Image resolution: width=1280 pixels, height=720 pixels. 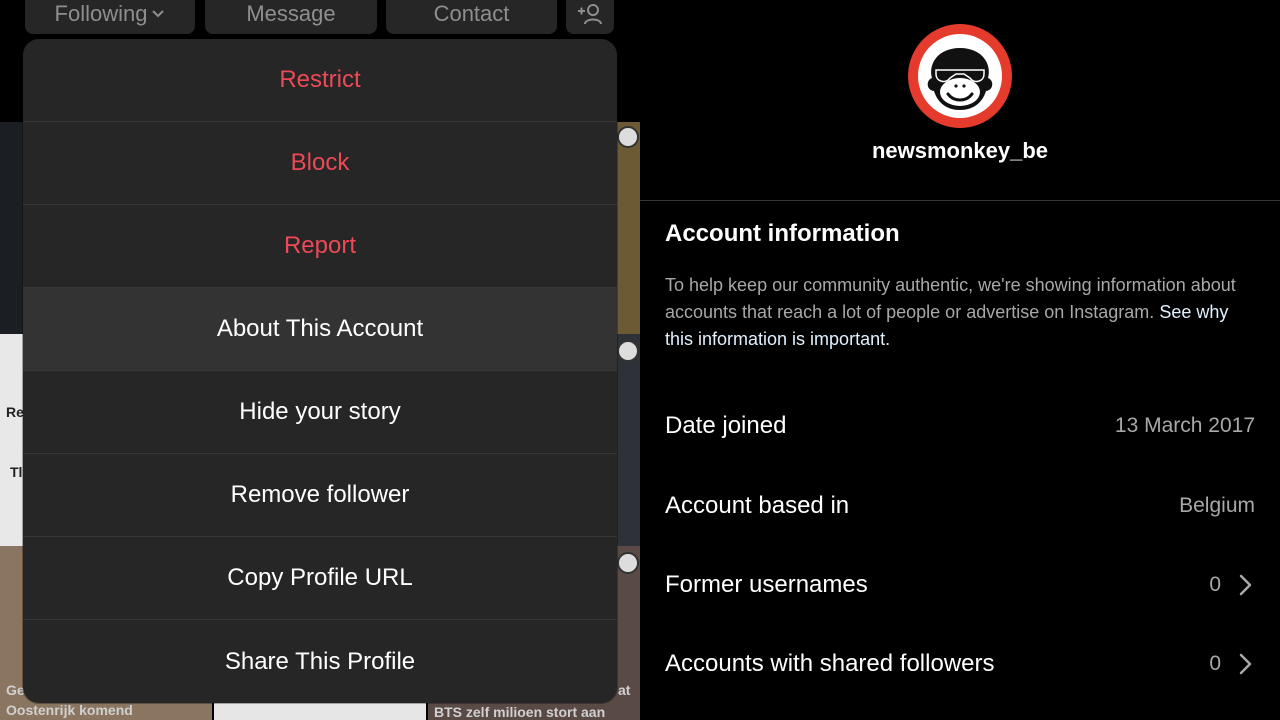 I want to click on copy-profile-url-menu-item: Copy Profile URL, so click(x=320, y=578).